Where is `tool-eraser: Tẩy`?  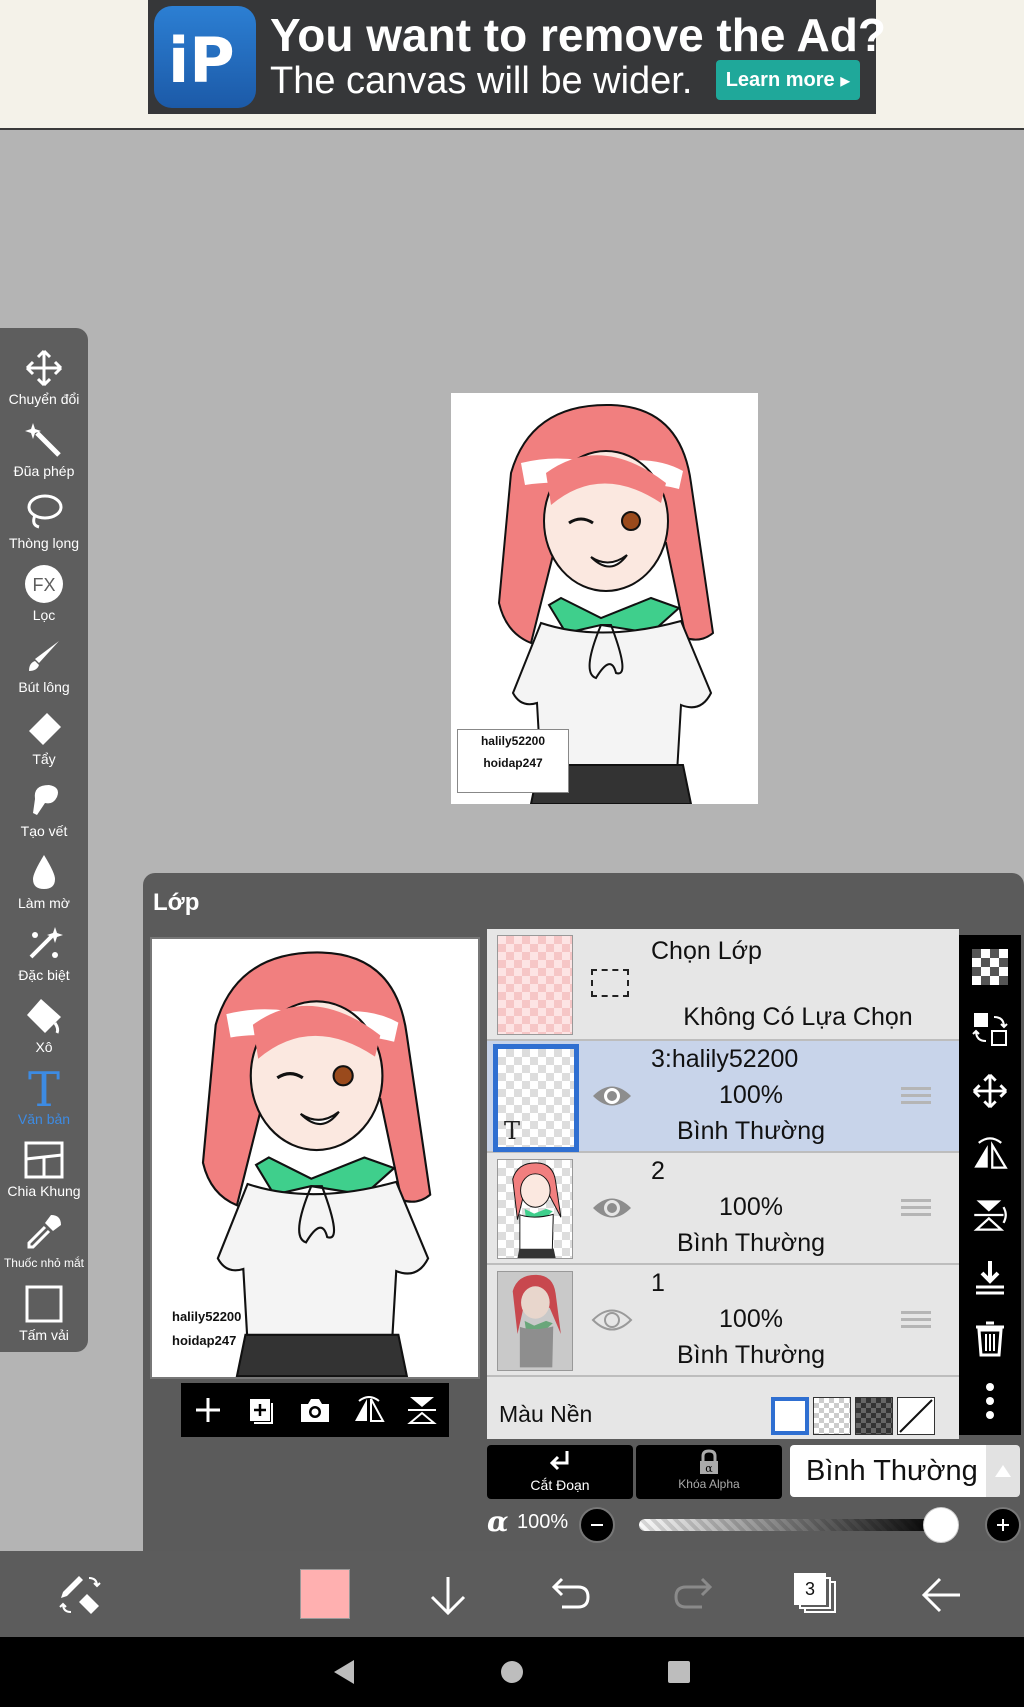 tool-eraser: Tẩy is located at coordinates (44, 742).